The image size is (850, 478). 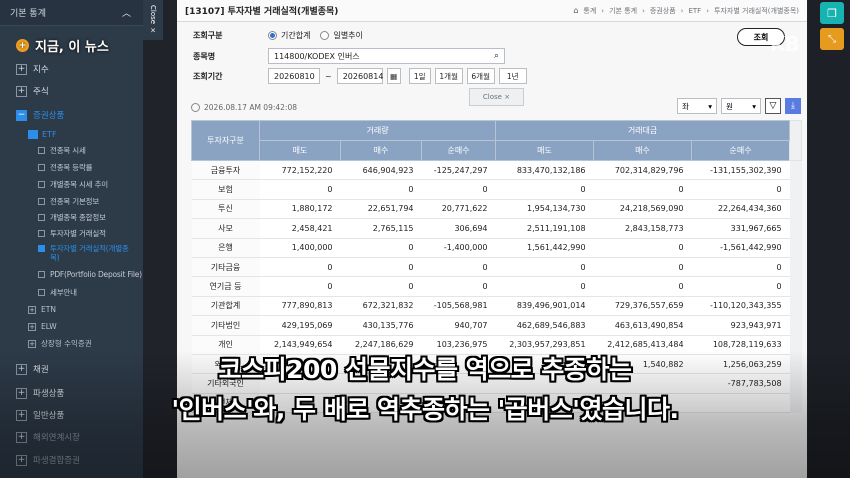 I want to click on expand-arrow-icon: ⤡, so click(x=832, y=39).